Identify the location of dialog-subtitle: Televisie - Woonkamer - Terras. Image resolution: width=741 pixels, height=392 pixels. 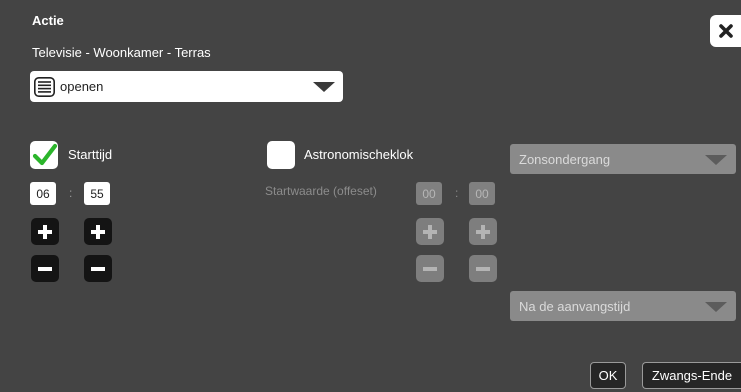
(121, 52).